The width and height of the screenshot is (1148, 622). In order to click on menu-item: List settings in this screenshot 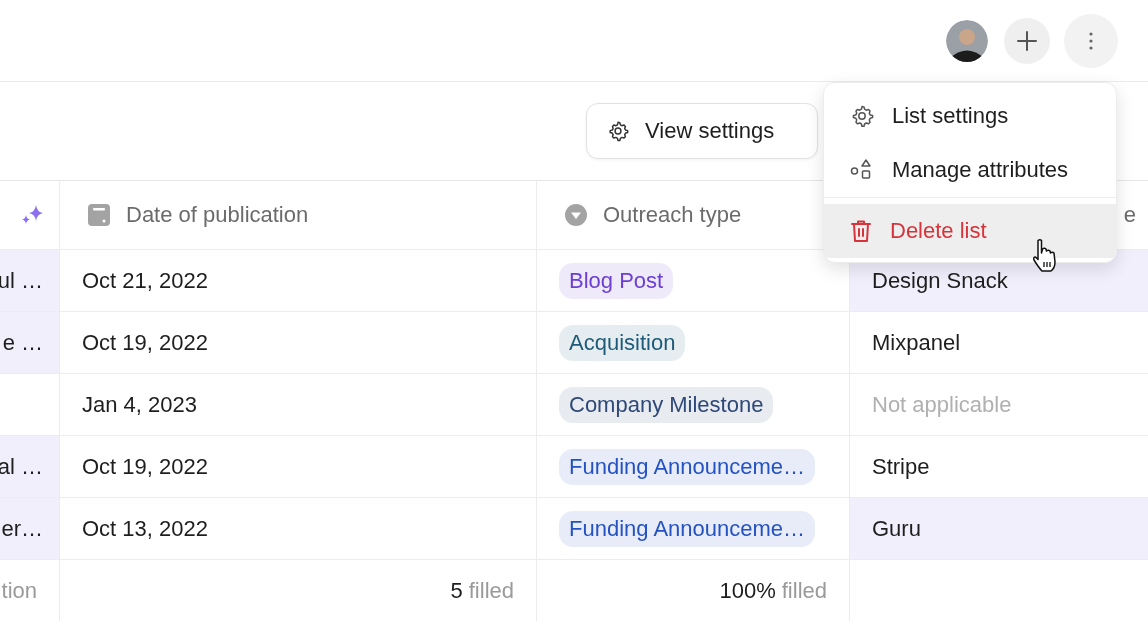, I will do `click(970, 116)`.